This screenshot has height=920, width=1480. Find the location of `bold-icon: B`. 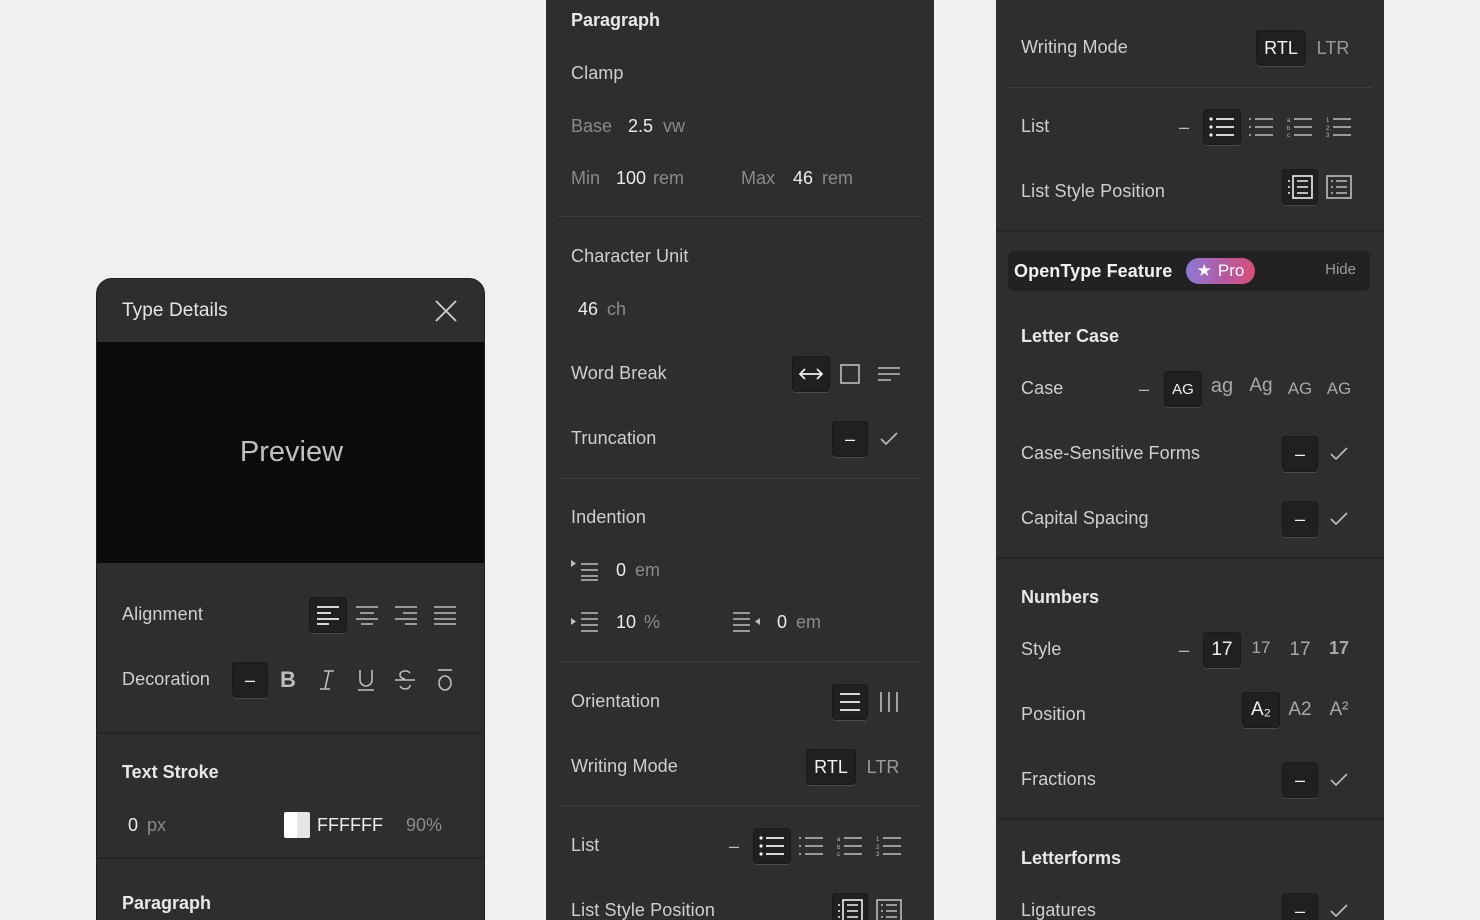

bold-icon: B is located at coordinates (288, 680).